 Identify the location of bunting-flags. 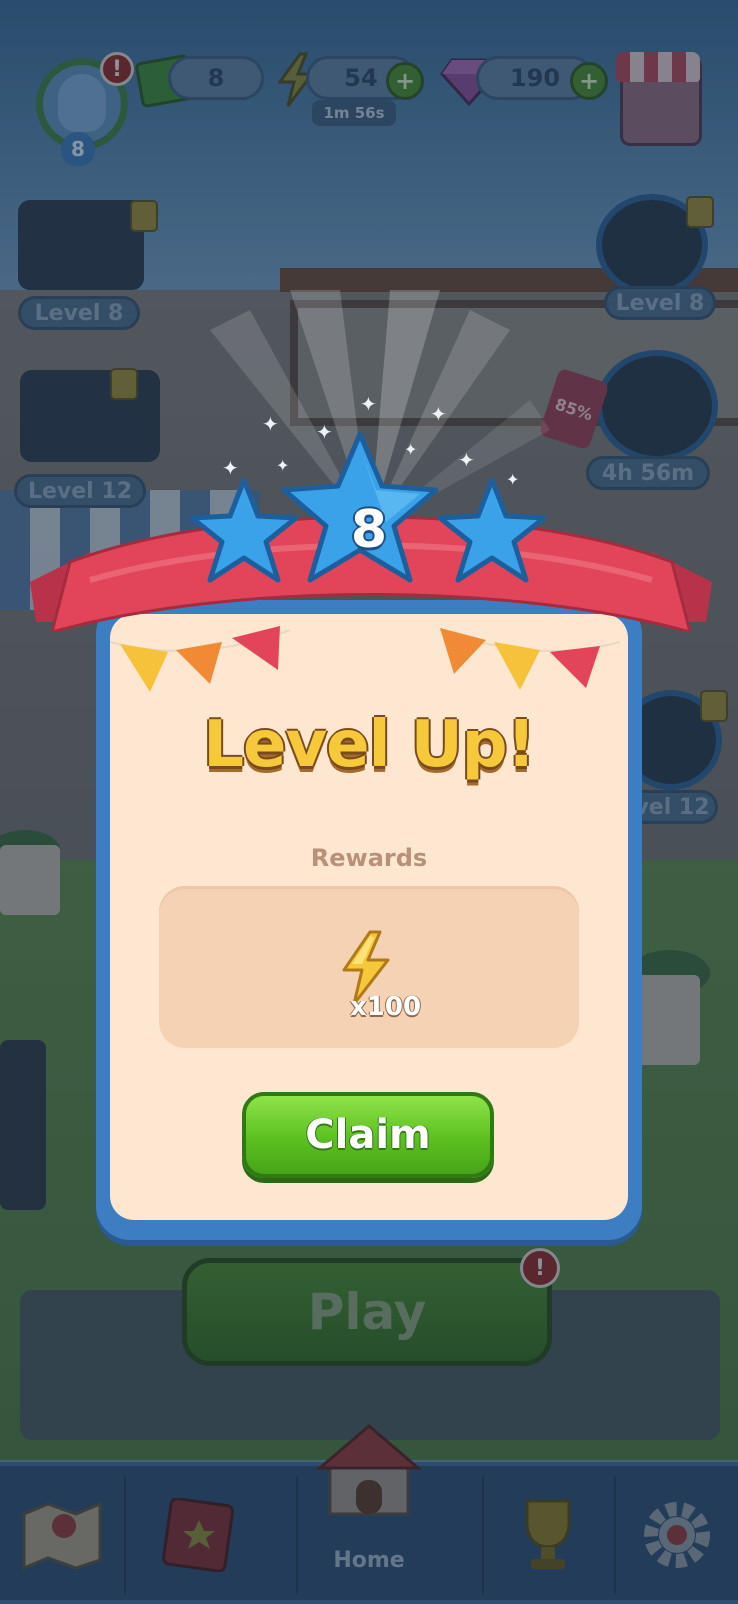
(365, 659).